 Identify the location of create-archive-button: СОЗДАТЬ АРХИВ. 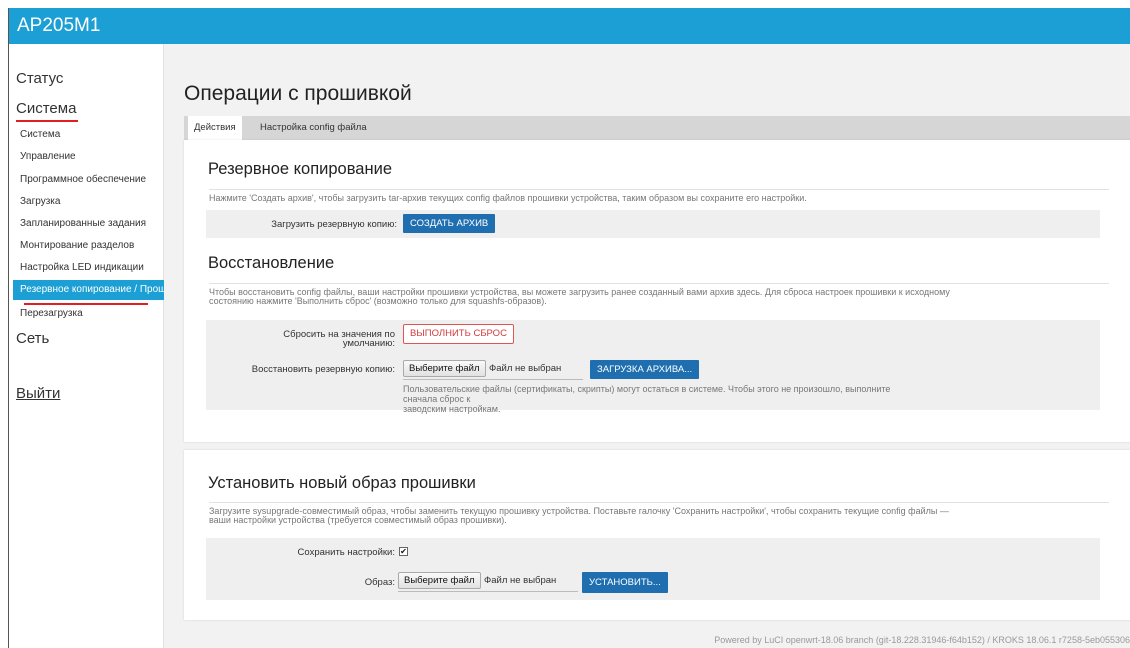
(449, 223).